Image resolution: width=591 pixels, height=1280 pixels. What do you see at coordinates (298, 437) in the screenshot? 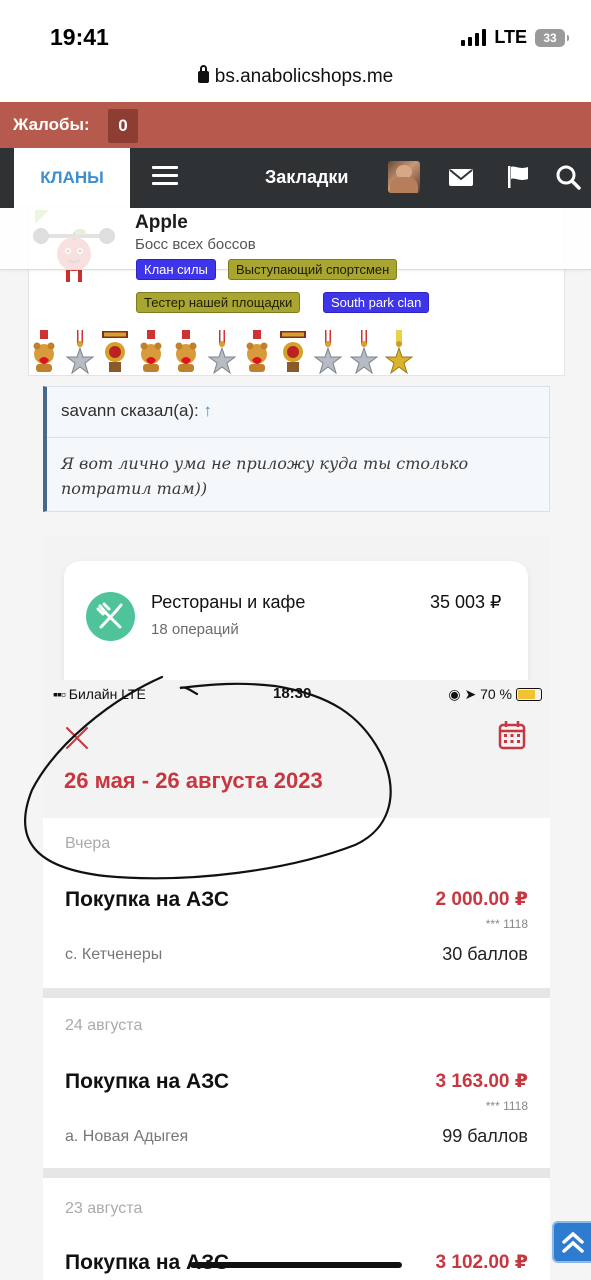
I see `quote-divider` at bounding box center [298, 437].